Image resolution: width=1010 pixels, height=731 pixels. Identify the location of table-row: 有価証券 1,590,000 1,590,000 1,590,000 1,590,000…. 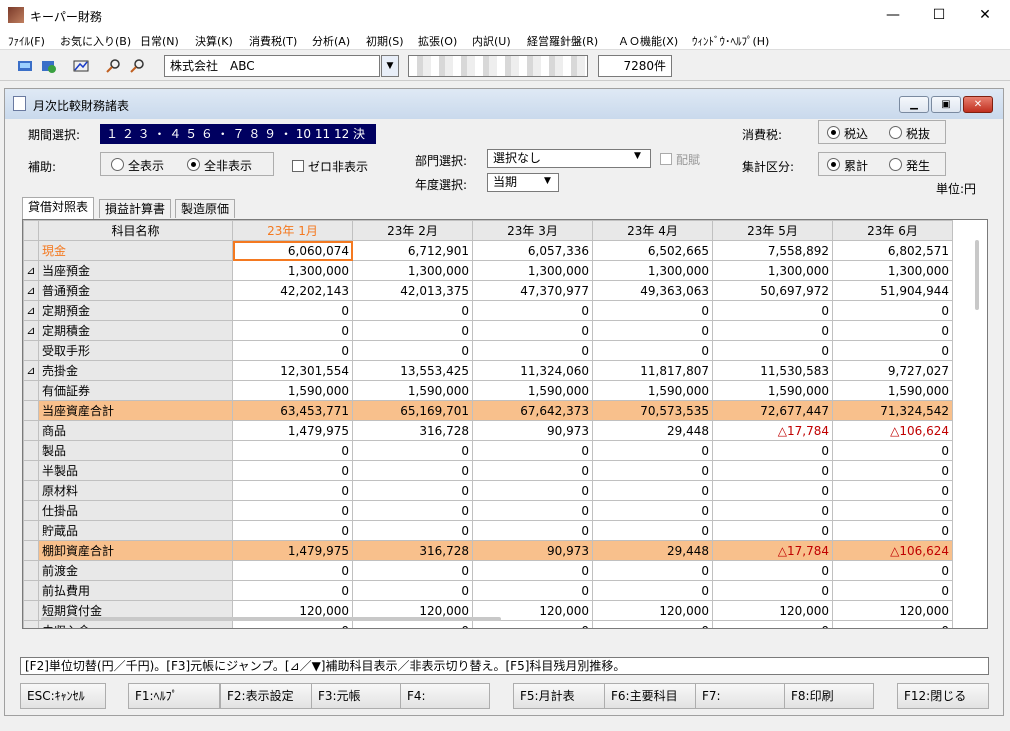
(488, 390).